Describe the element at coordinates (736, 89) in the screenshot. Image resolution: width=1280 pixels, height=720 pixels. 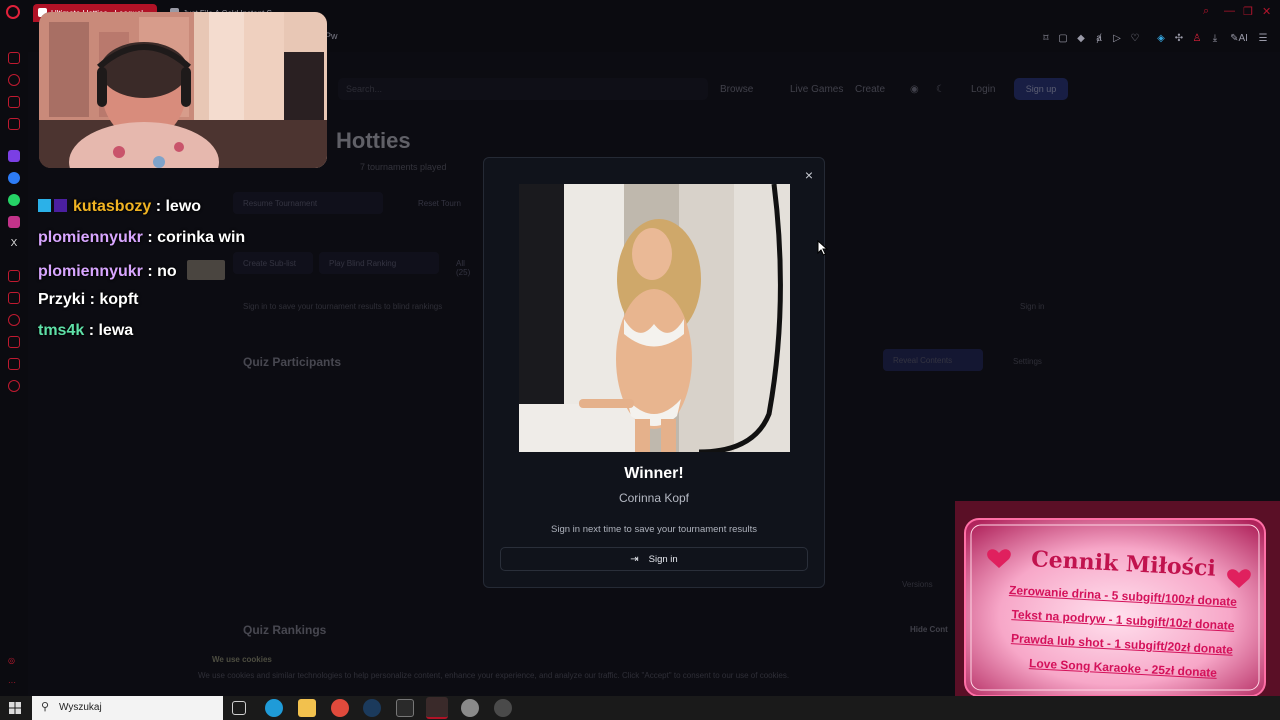
I see `nav-browse: Browse` at that location.